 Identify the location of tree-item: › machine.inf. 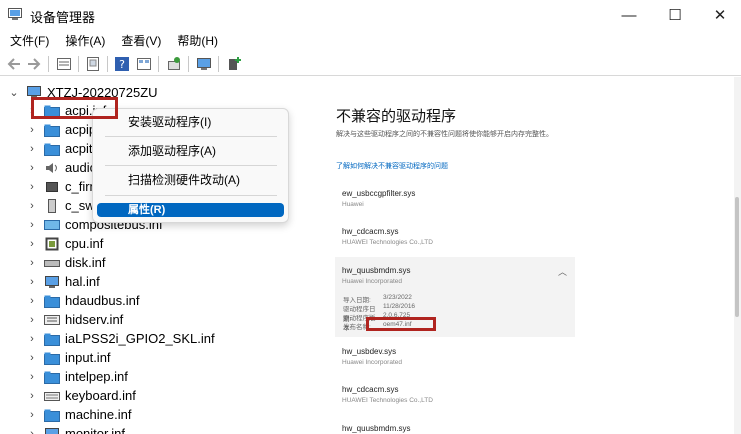
(78, 414).